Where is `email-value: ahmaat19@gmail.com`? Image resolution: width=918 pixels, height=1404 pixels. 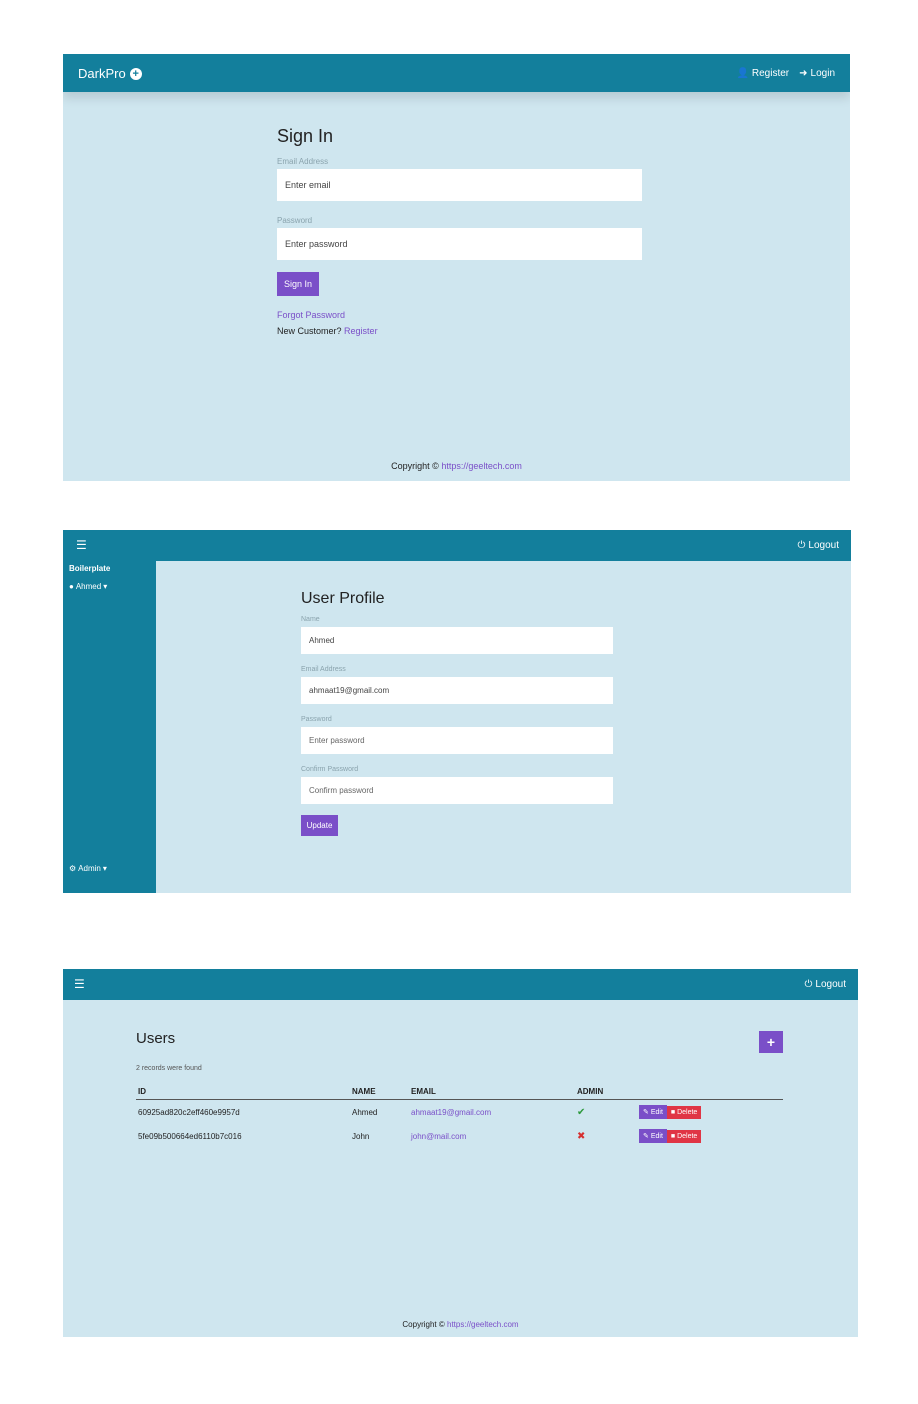
email-value: ahmaat19@gmail.com is located at coordinates (349, 690).